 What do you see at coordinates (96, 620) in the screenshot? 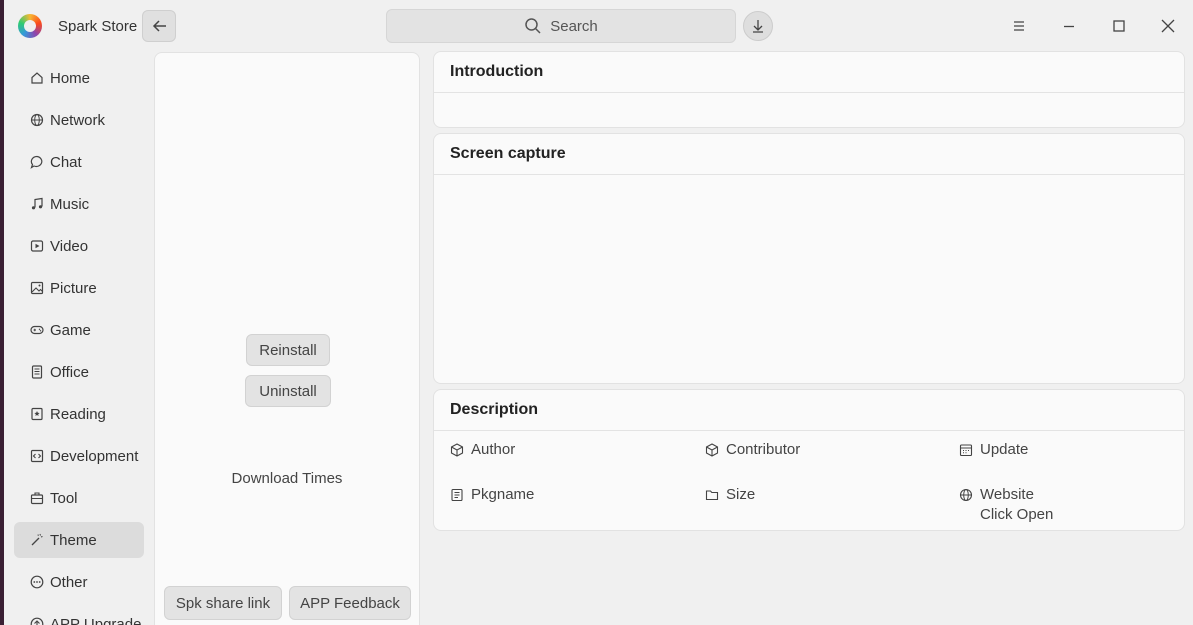
I see `sidebar-item-label: APP Upgrade` at bounding box center [96, 620].